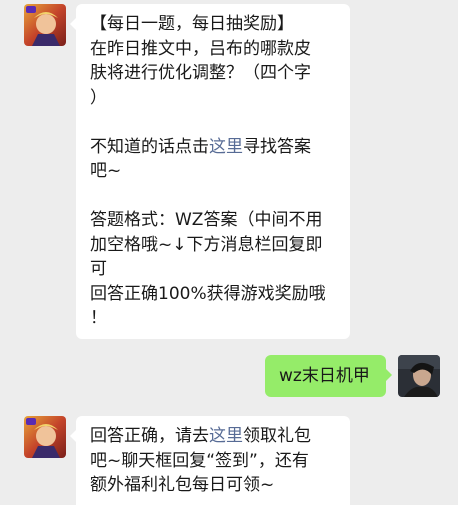 This screenshot has height=505, width=458. What do you see at coordinates (149, 436) in the screenshot?
I see `reward-text-before: 回答正确，请去` at bounding box center [149, 436].